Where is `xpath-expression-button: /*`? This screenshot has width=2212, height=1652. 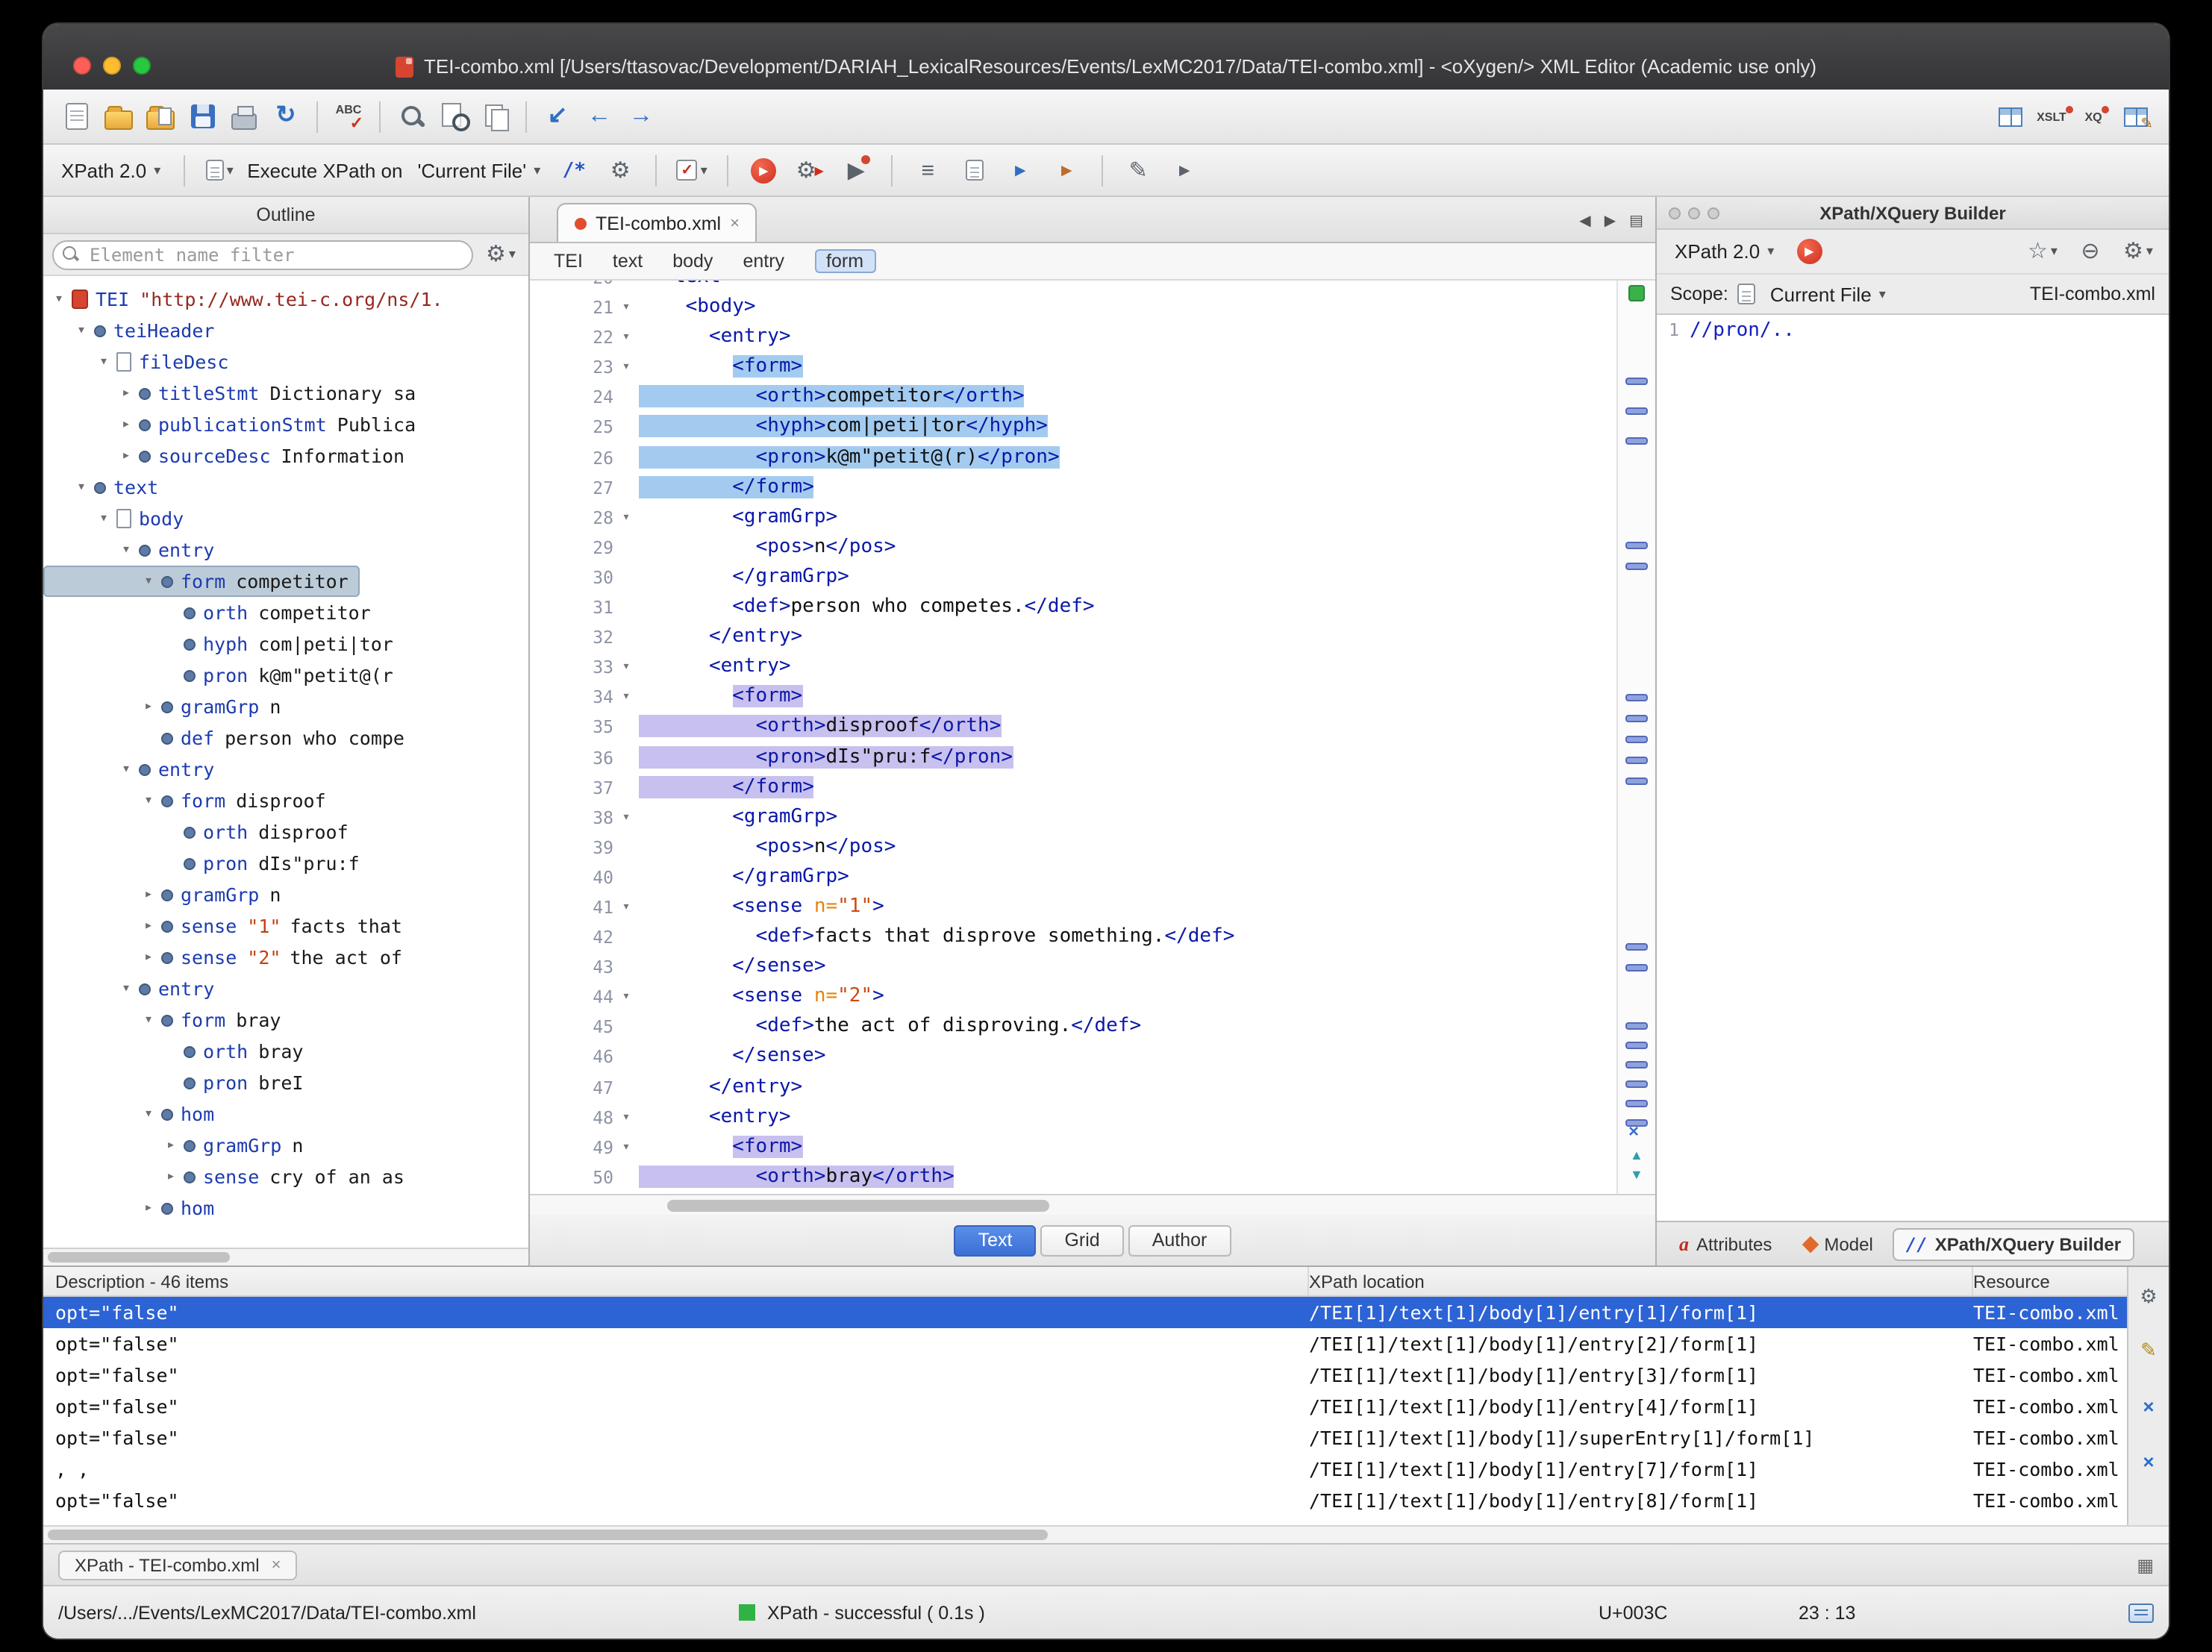 xpath-expression-button: /* is located at coordinates (574, 170).